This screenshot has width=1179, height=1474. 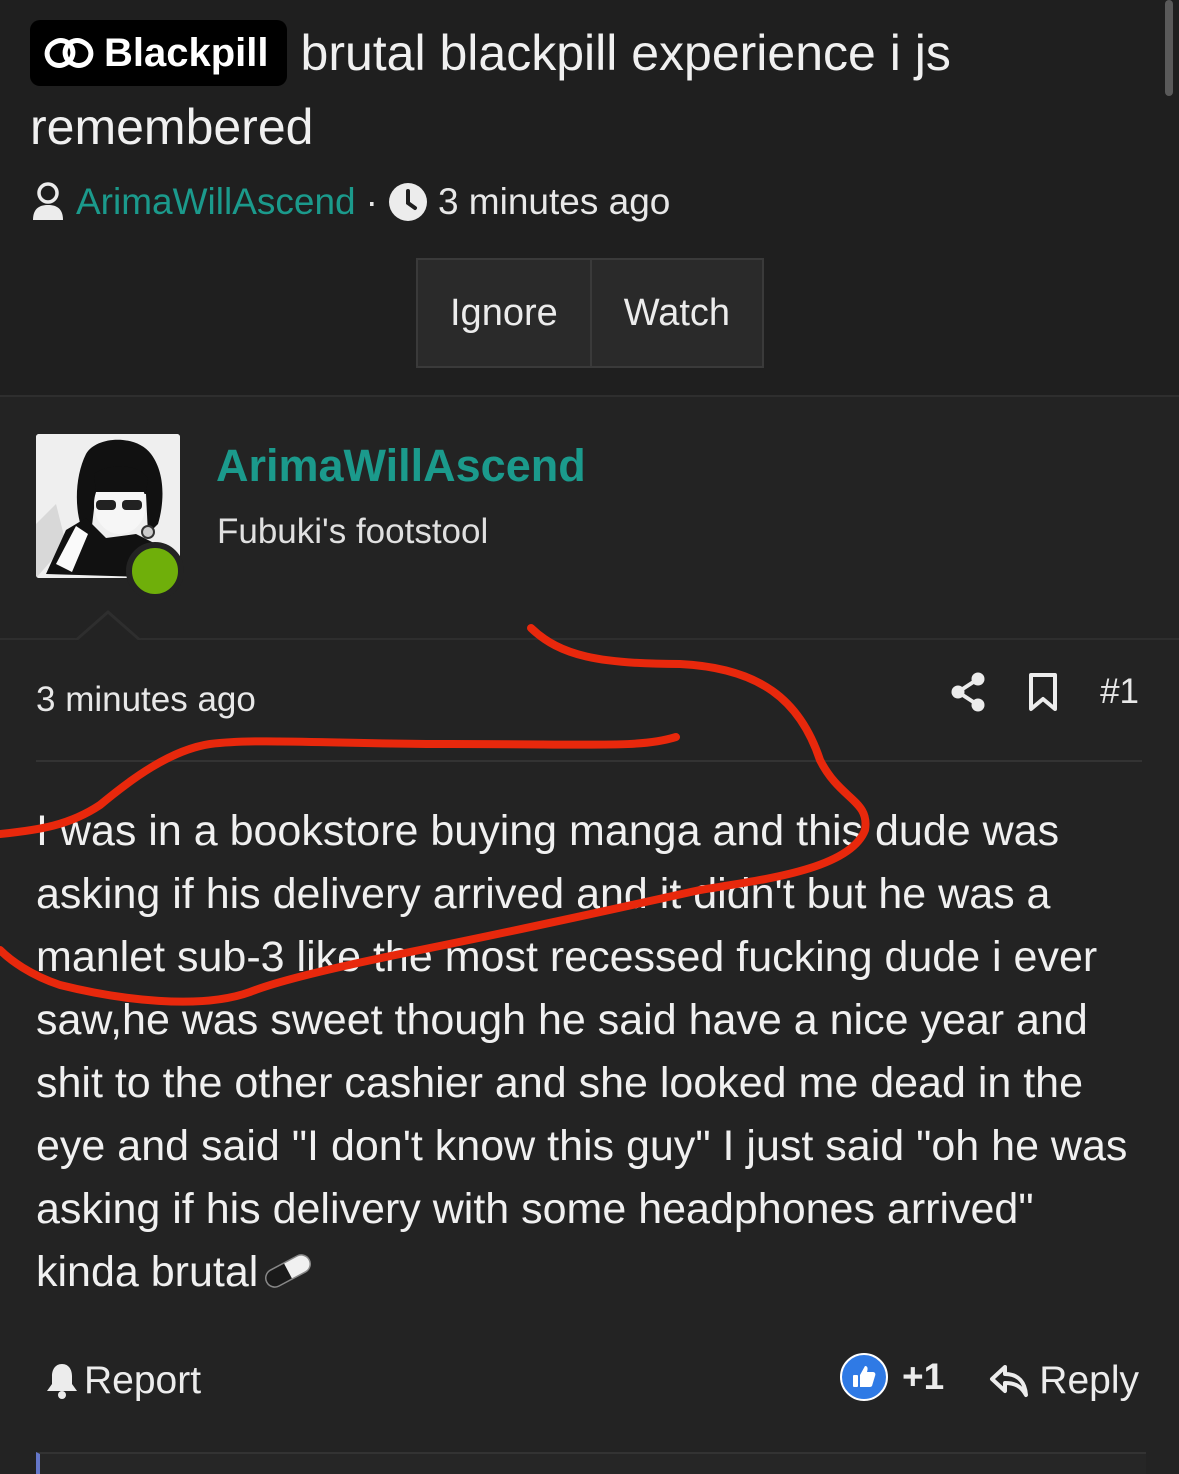 What do you see at coordinates (589, 1385) in the screenshot?
I see `post-footer: Report +1 Reply` at bounding box center [589, 1385].